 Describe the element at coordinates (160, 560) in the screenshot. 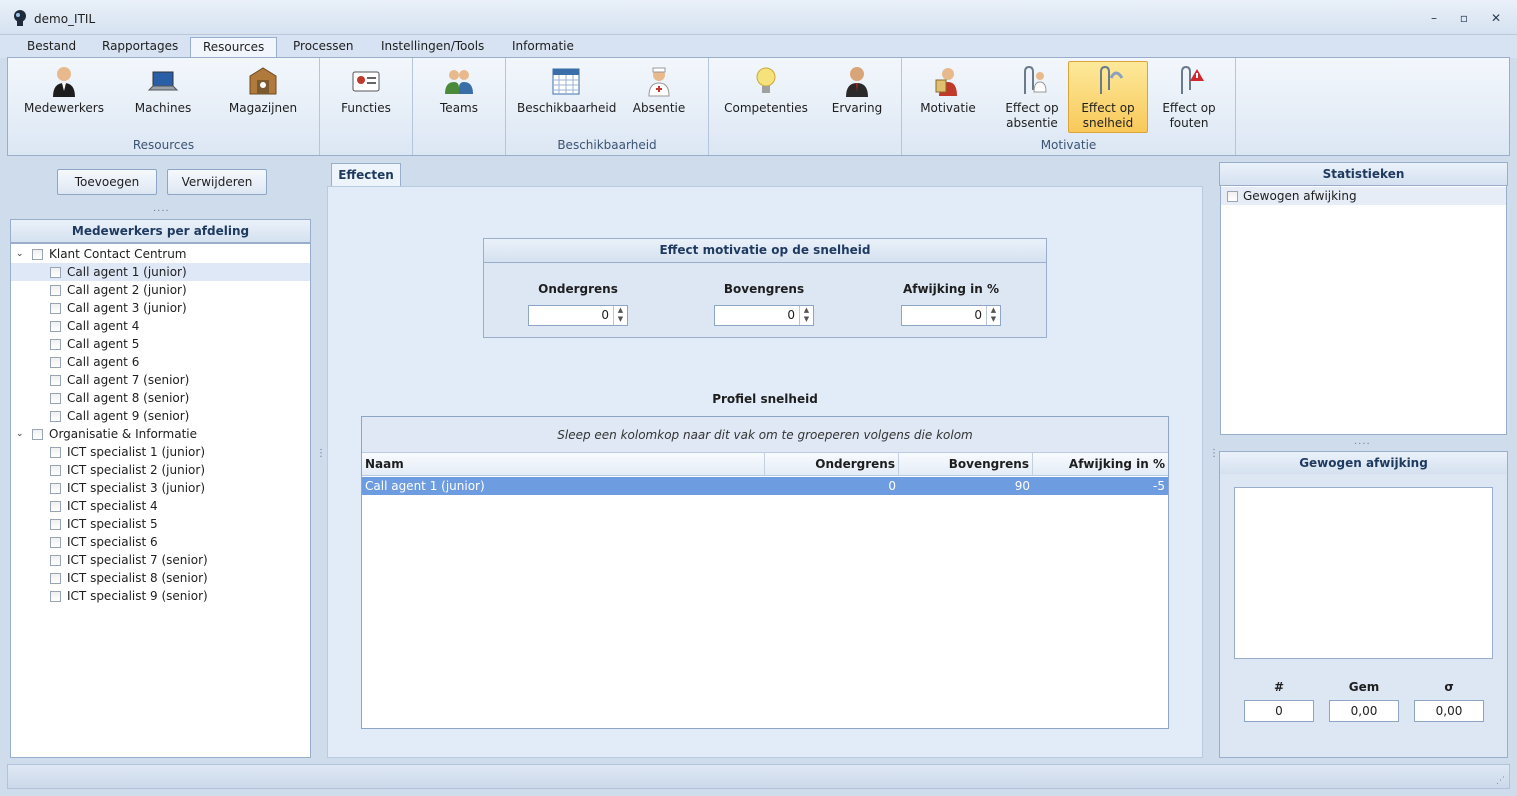

I see `tree-item: ICT specialist 7 (senior)` at that location.